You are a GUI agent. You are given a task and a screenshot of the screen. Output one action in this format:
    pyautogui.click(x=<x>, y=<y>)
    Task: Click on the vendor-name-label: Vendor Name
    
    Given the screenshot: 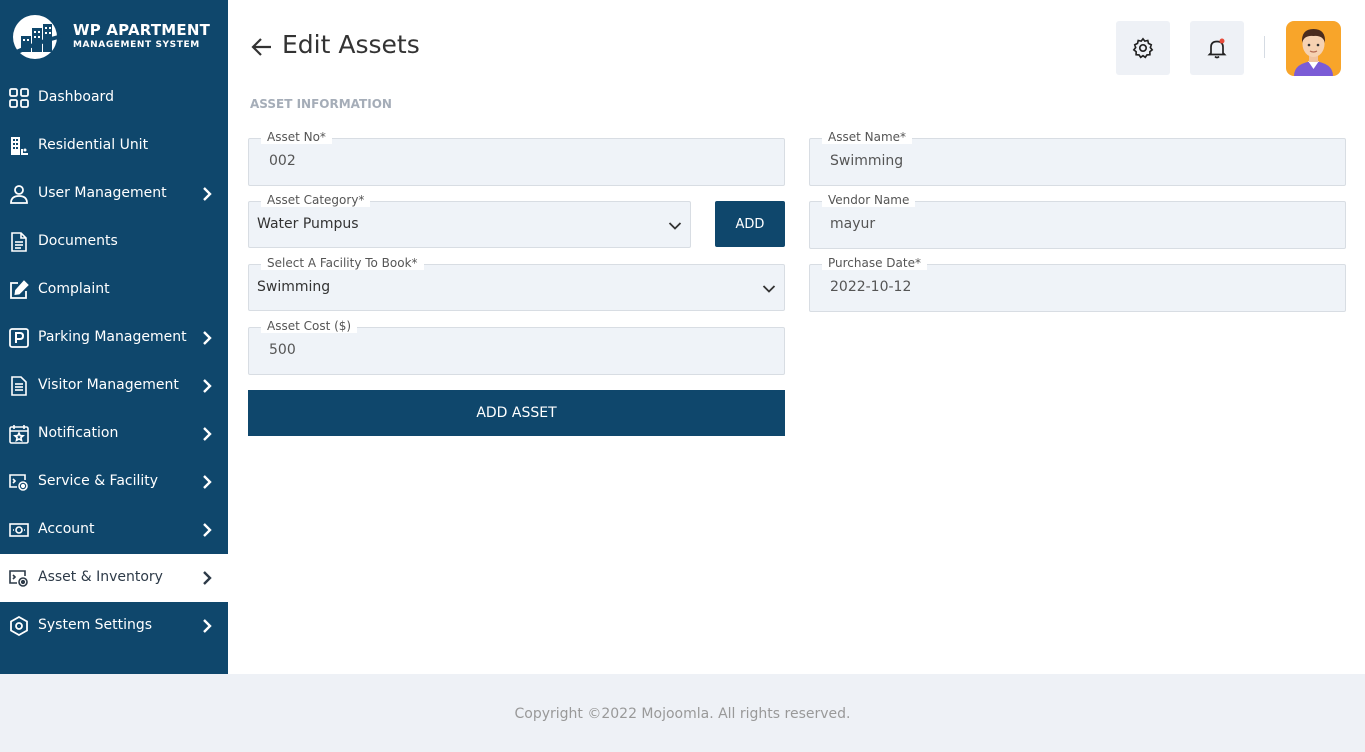 What is the action you would take?
    pyautogui.click(x=869, y=200)
    